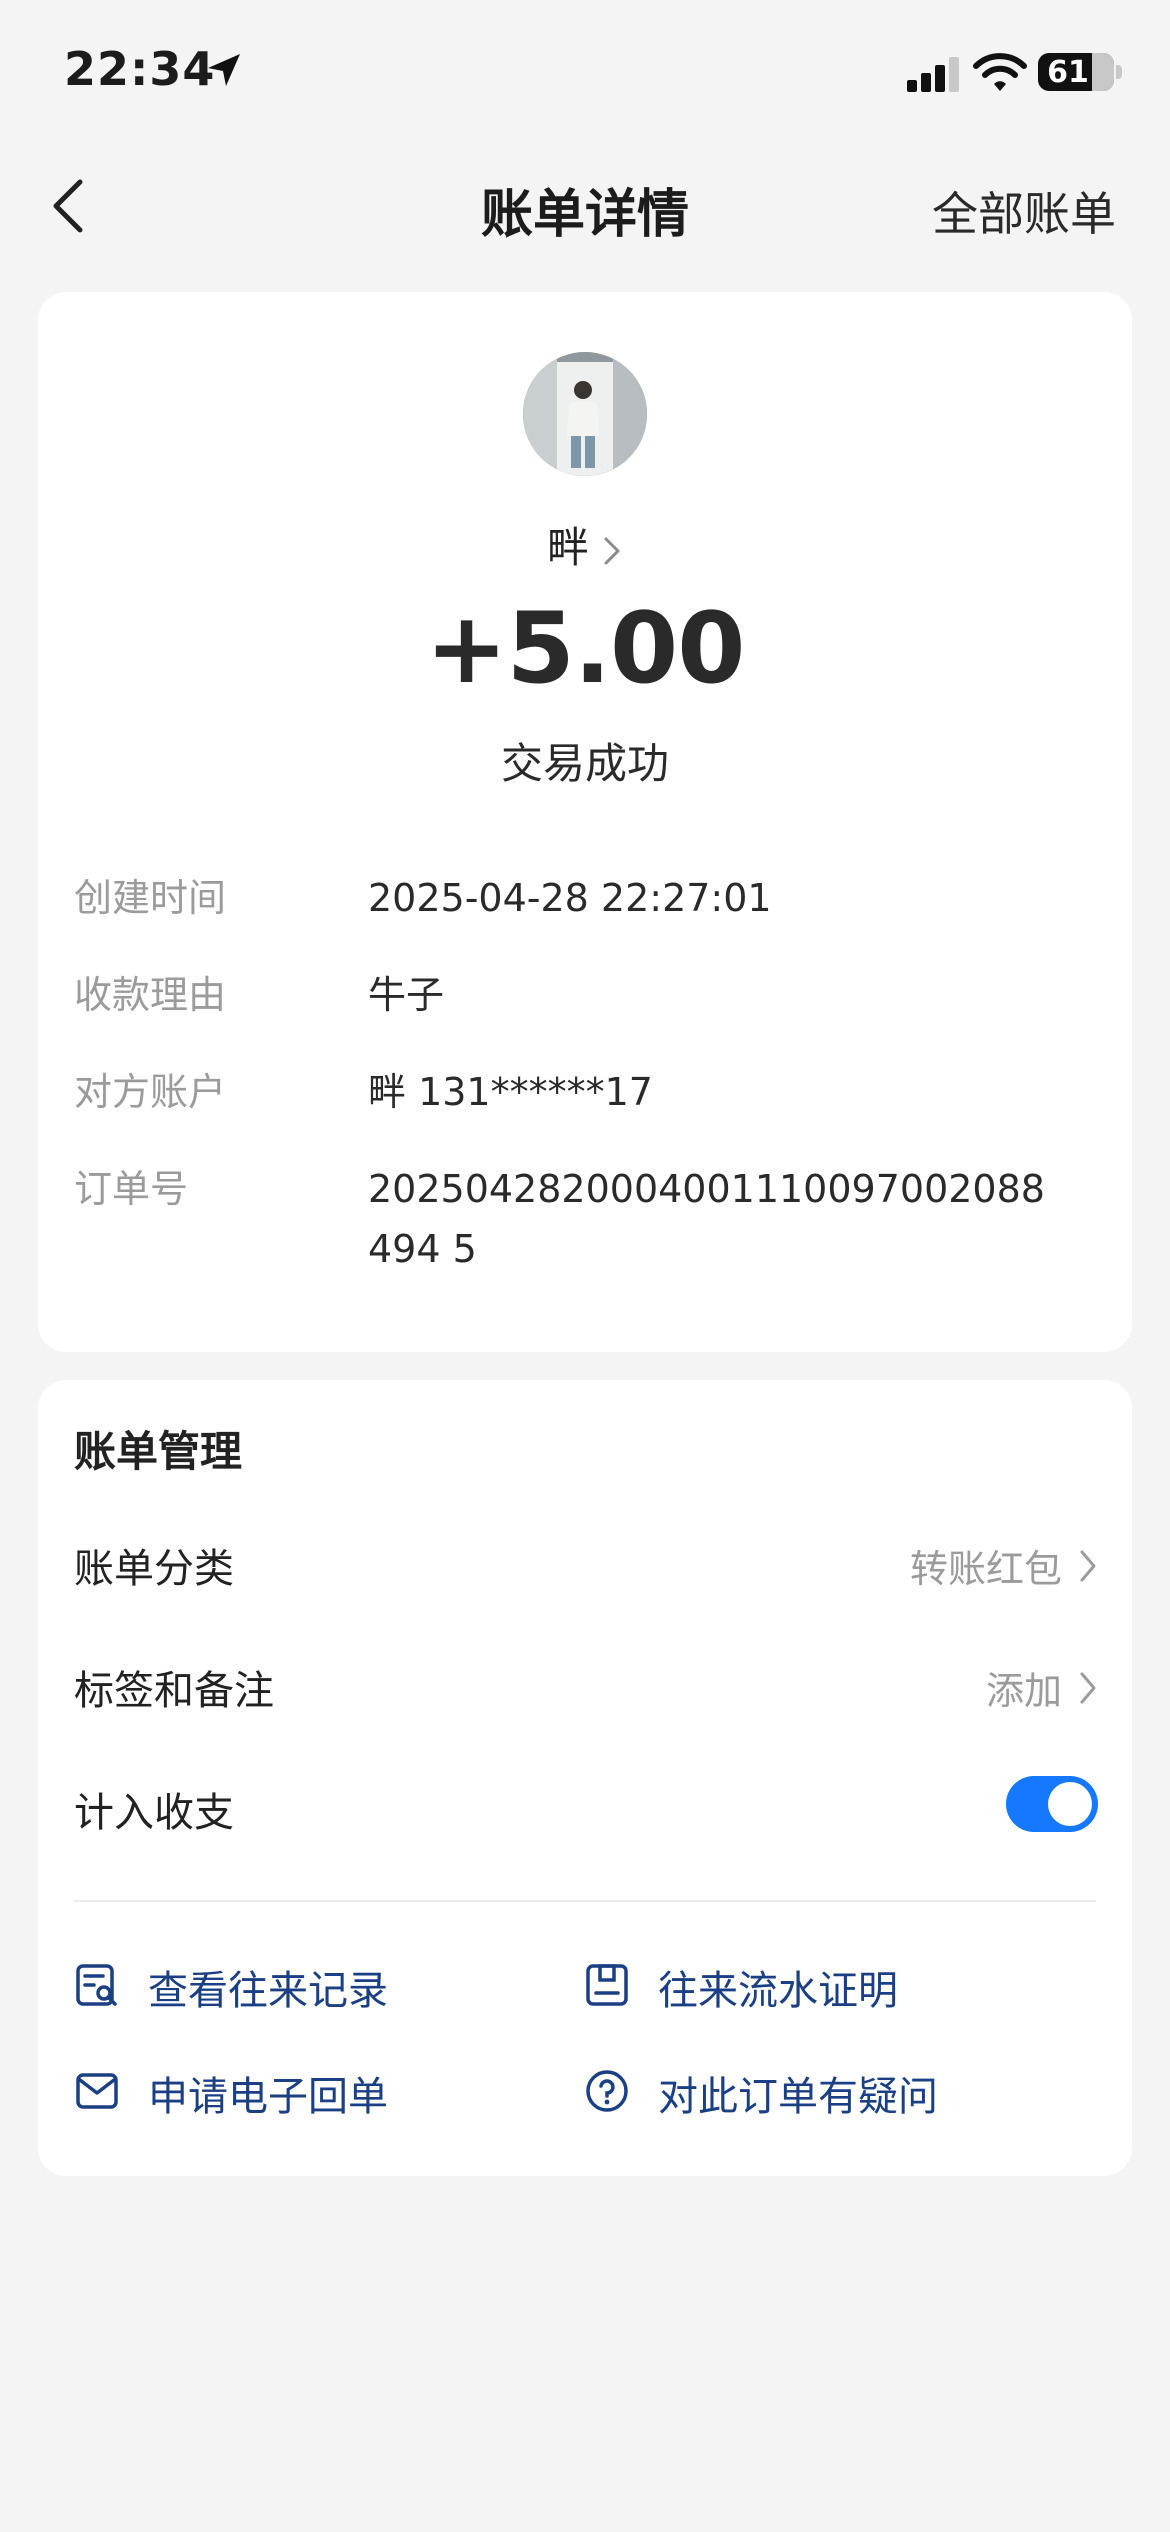  I want to click on order-question-button: 对此订单有疑问, so click(804, 2092).